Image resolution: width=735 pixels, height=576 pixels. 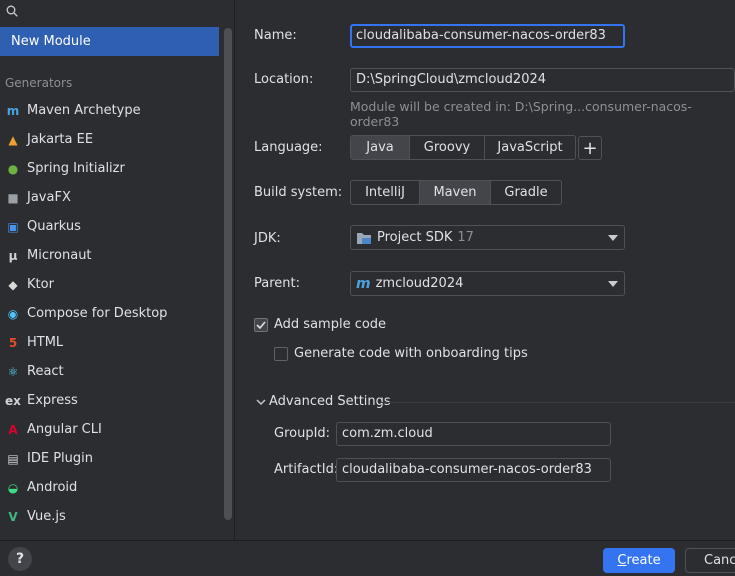 I want to click on sidebar-item-label: Quarkus, so click(x=54, y=226).